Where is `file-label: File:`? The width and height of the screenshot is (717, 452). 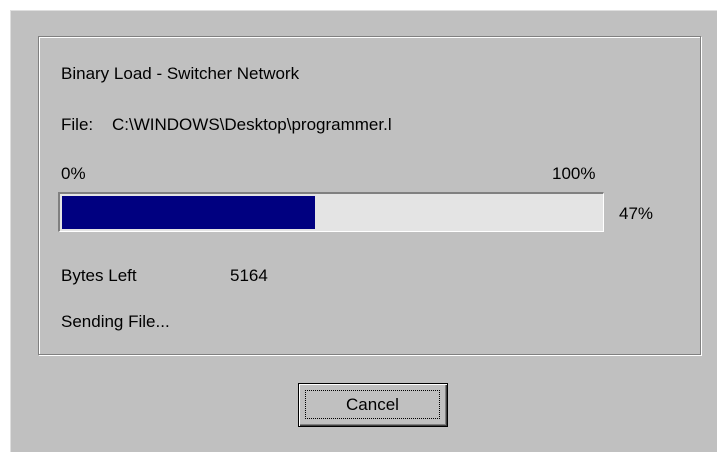 file-label: File: is located at coordinates (77, 124).